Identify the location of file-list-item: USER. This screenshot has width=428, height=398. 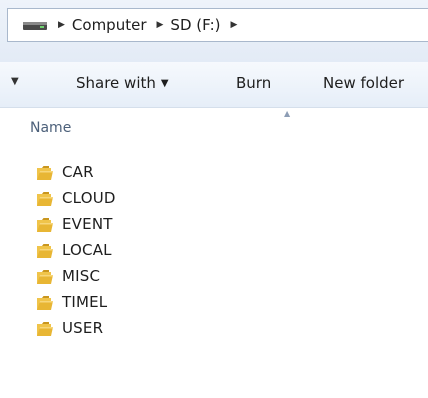
(214, 329).